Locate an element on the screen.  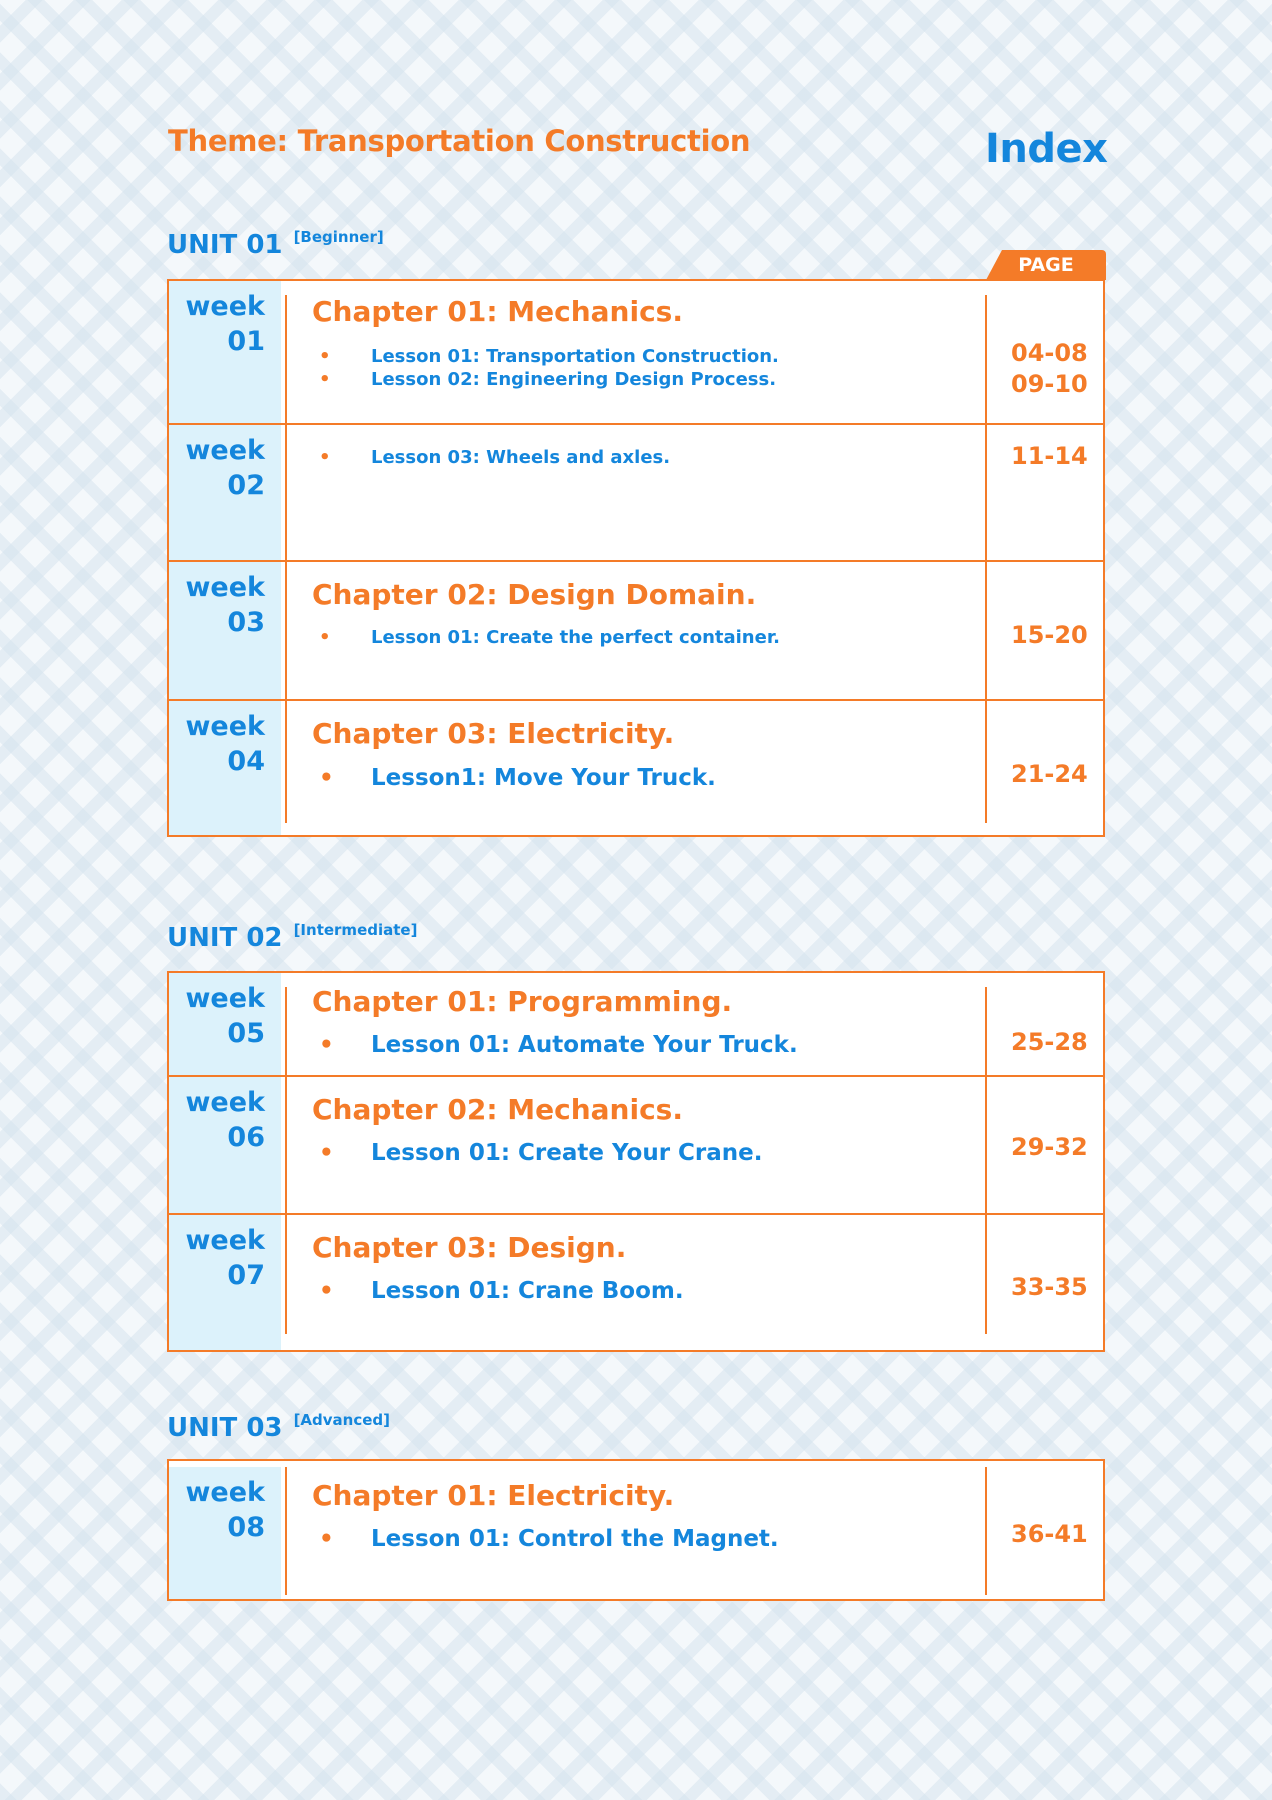
unit-name: UNIT 02 is located at coordinates (225, 938).